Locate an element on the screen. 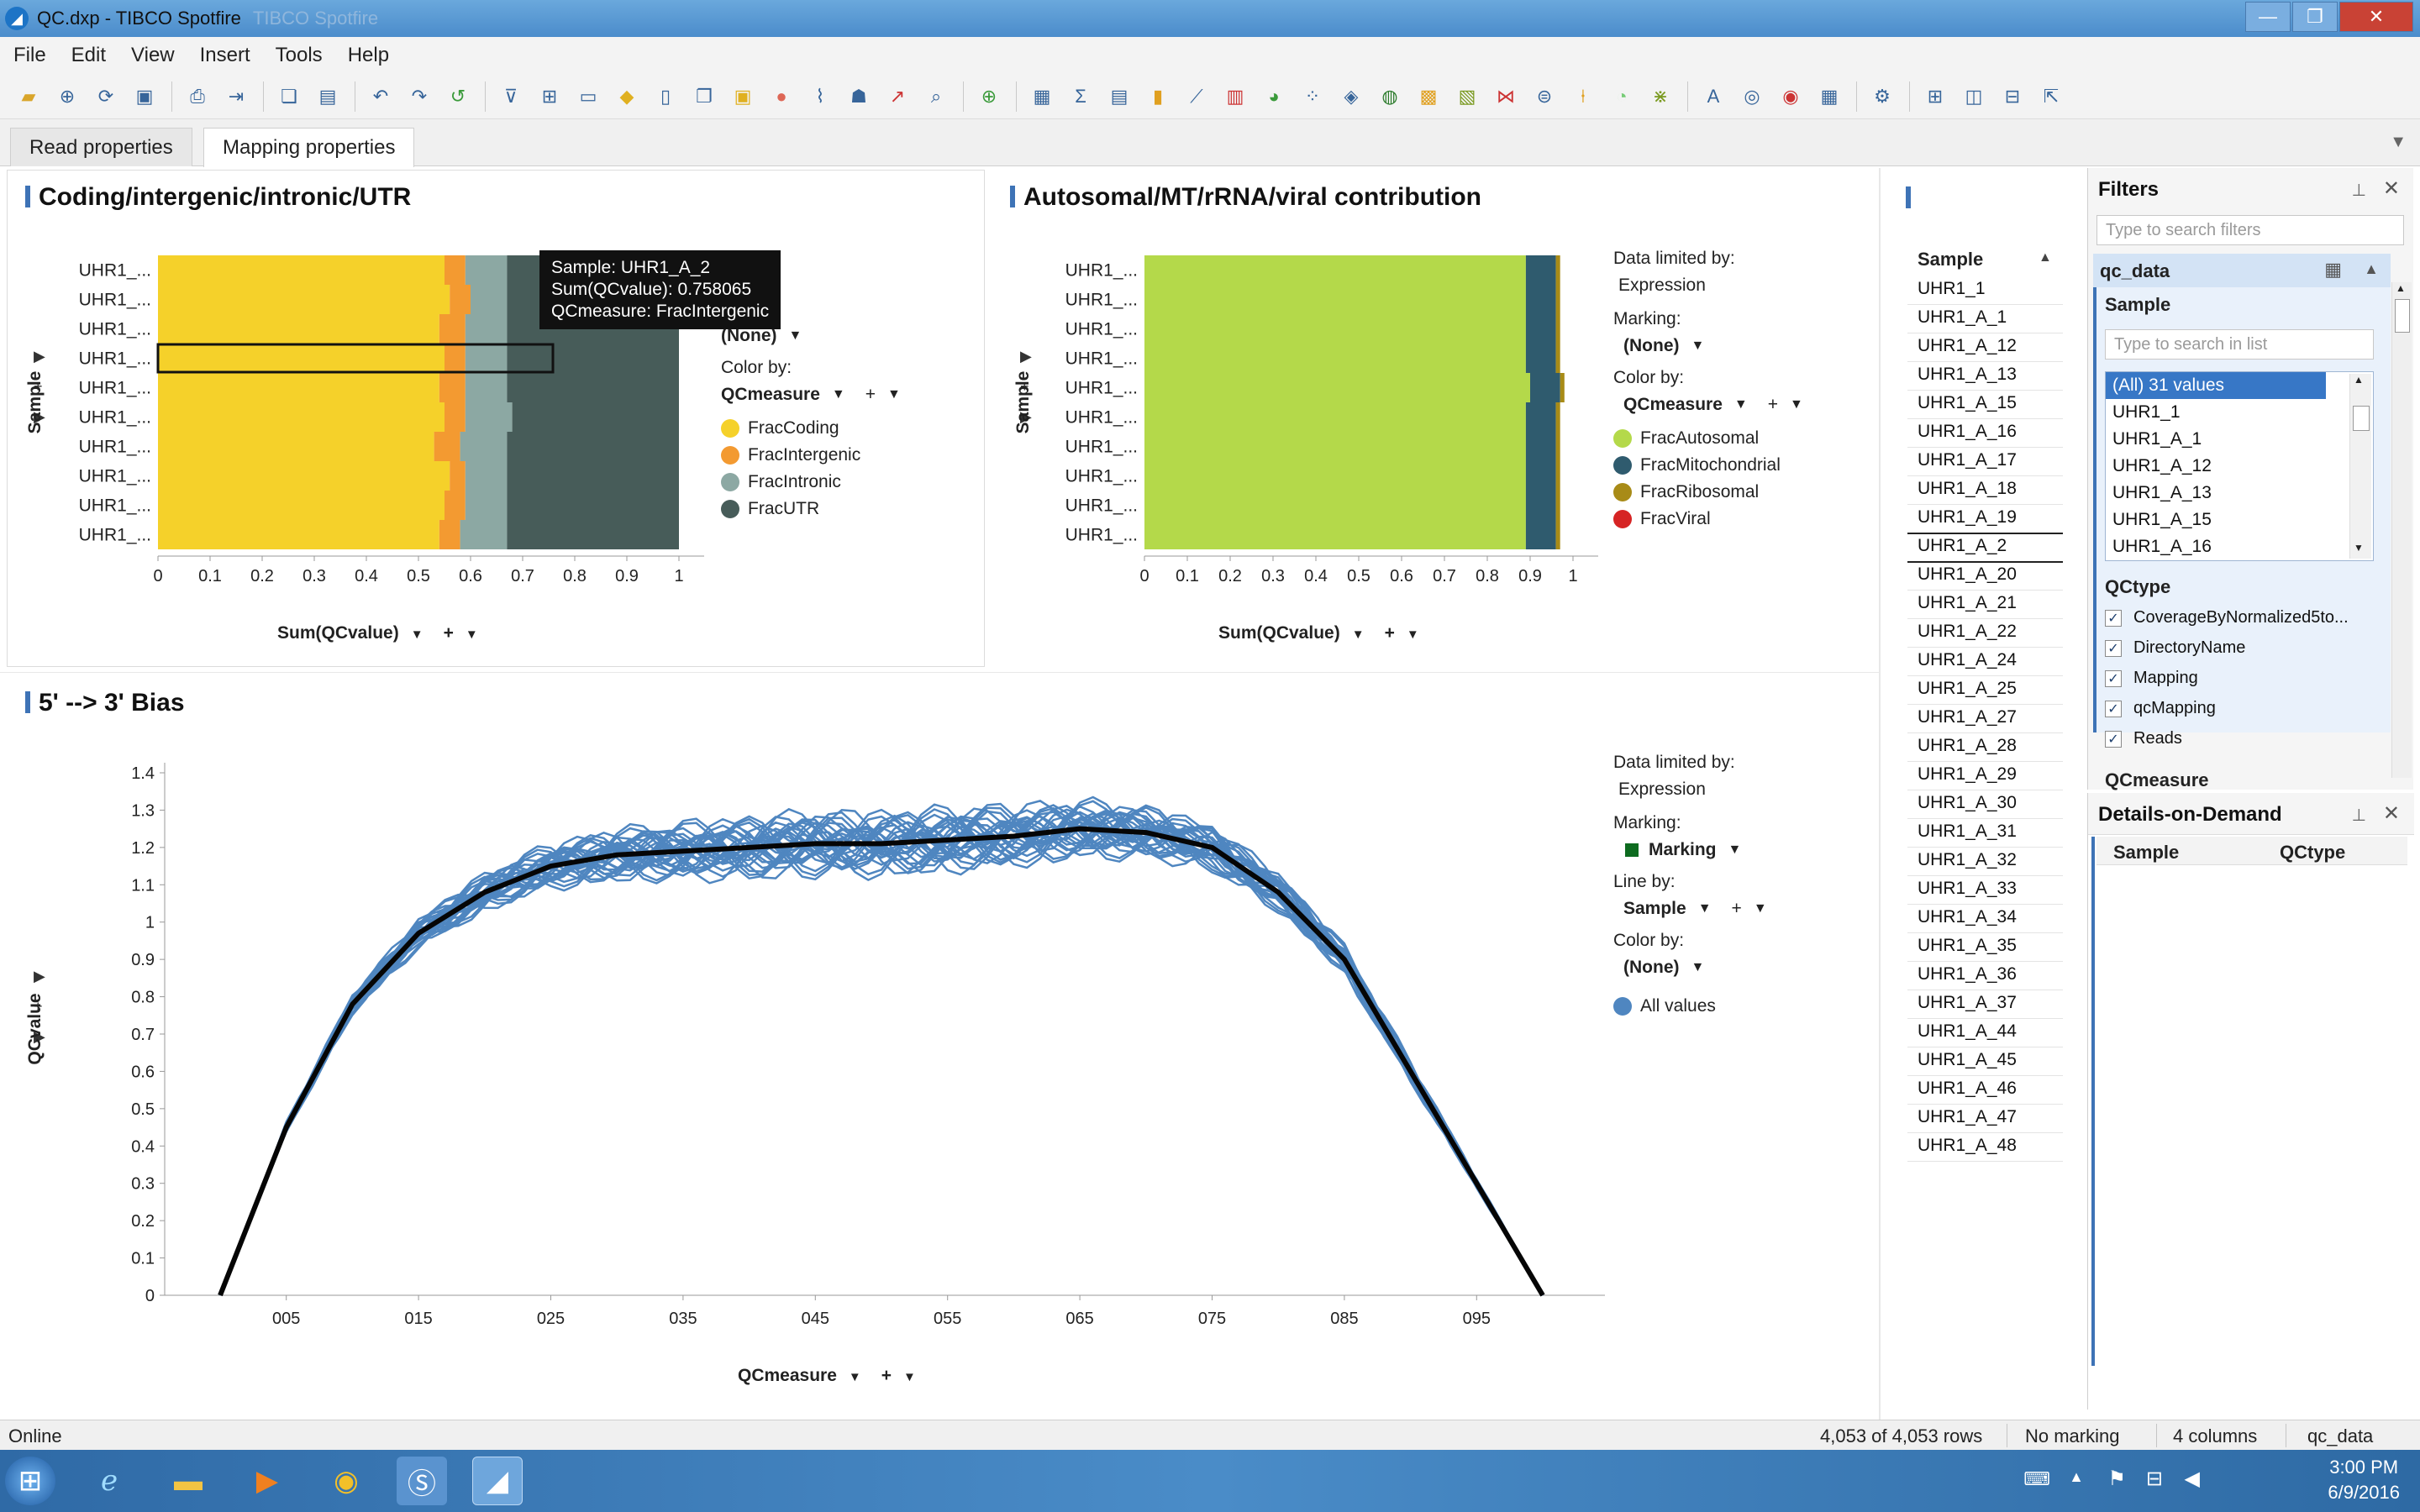 This screenshot has height=1512, width=2420. legend-item: All values is located at coordinates (1690, 1006).